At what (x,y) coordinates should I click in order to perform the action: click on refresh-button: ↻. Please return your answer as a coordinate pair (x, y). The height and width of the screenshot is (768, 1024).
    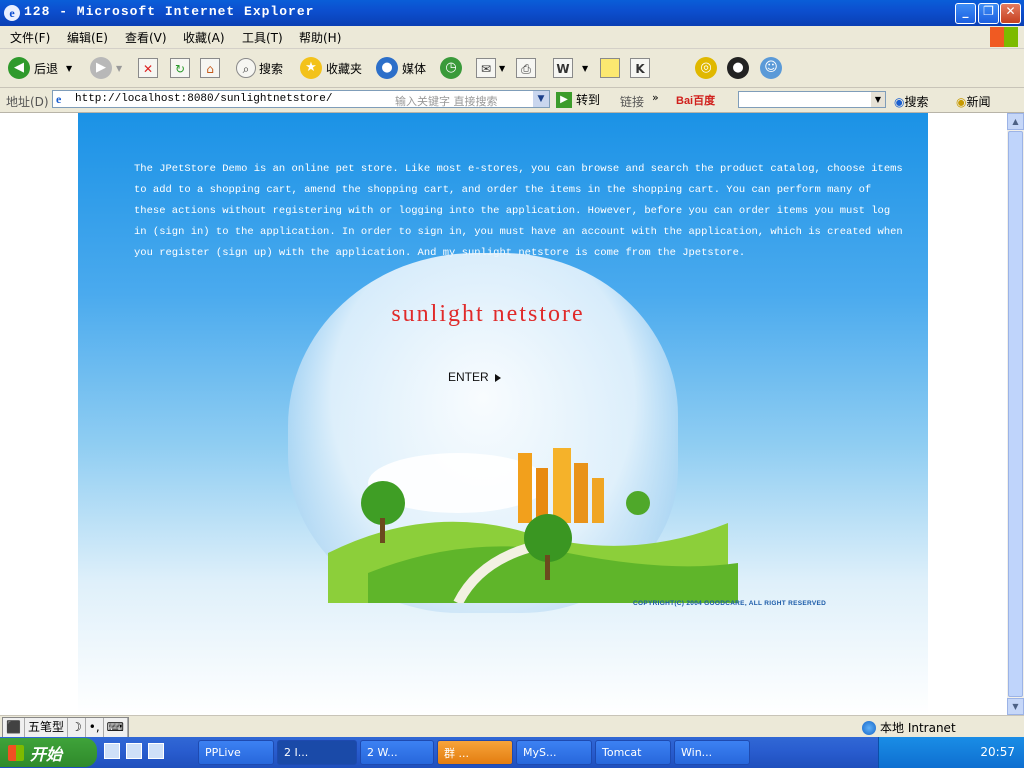
    Looking at the image, I should click on (181, 68).